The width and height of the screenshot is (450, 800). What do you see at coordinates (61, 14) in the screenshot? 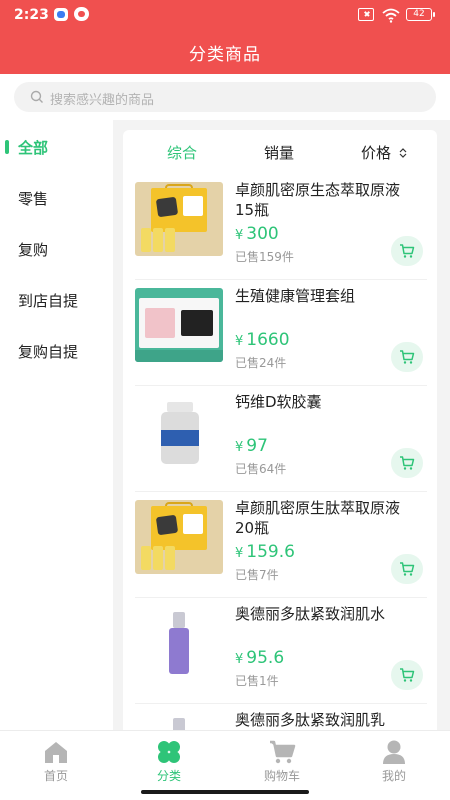
I see `message-notification-icon` at bounding box center [61, 14].